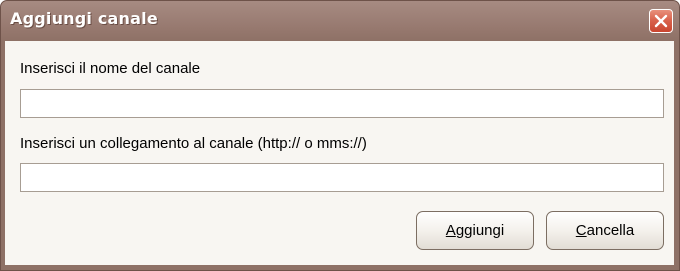 This screenshot has width=680, height=271. I want to click on cancel-button-label: ancella, so click(610, 230).